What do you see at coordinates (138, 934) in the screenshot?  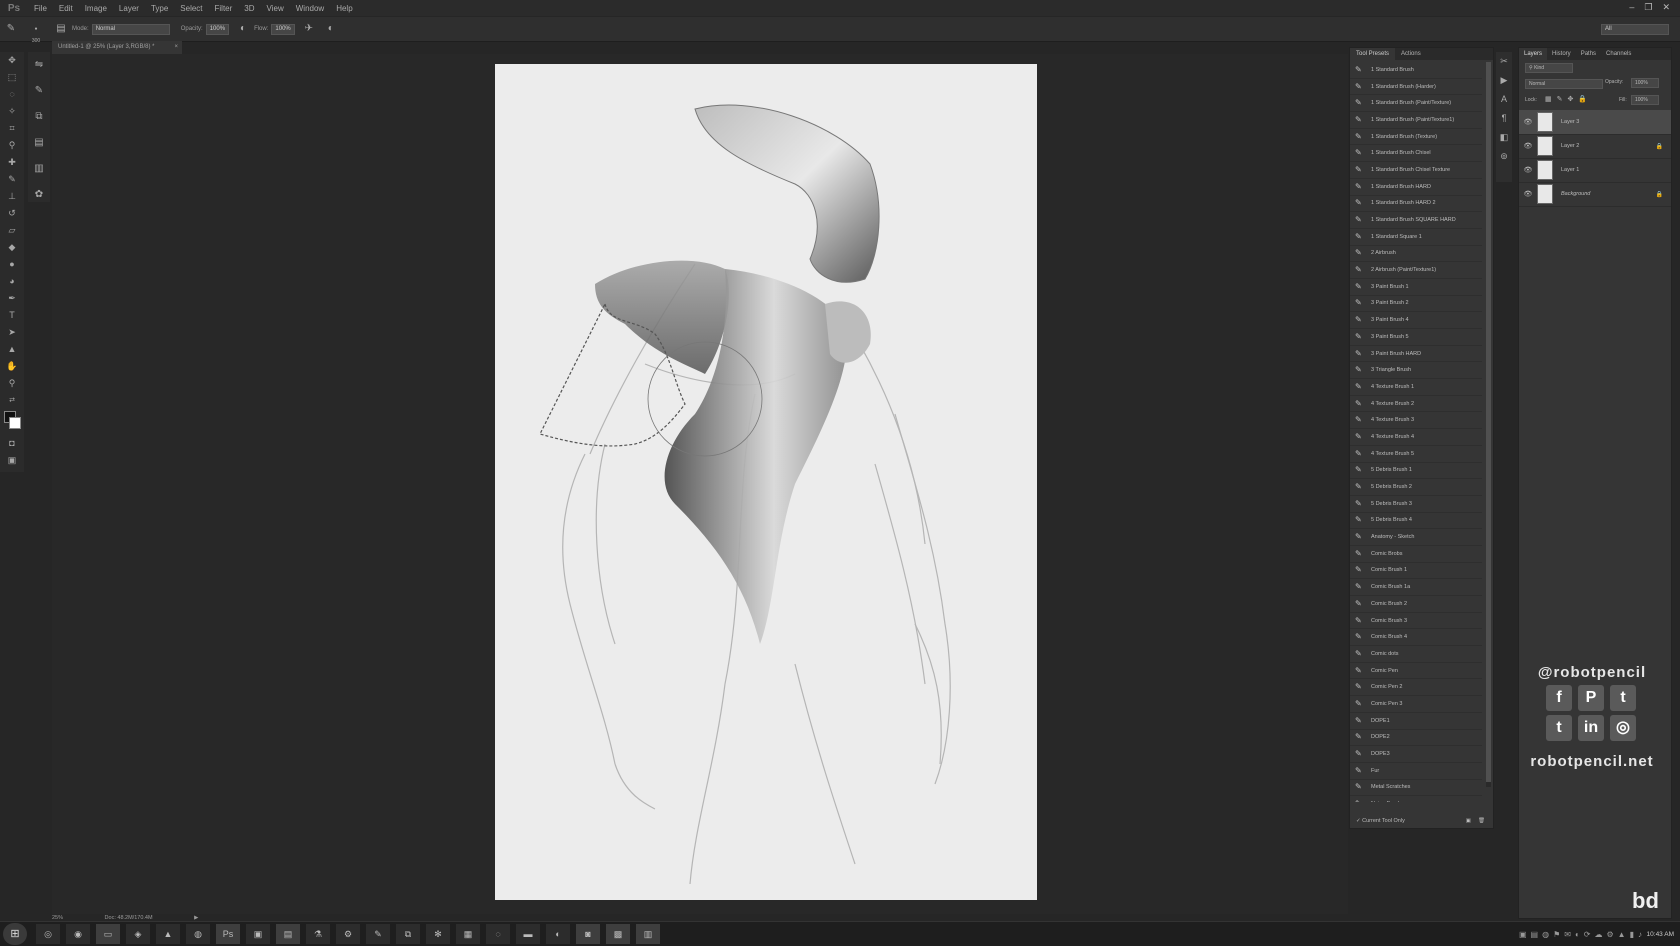 I see `taskbar-app-icon: ◈` at bounding box center [138, 934].